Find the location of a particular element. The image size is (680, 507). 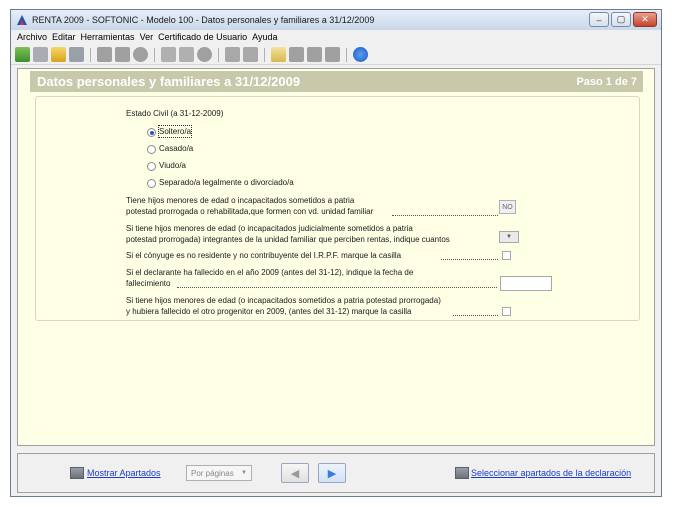

step-indicator: Paso 1 de 7 is located at coordinates (606, 81).